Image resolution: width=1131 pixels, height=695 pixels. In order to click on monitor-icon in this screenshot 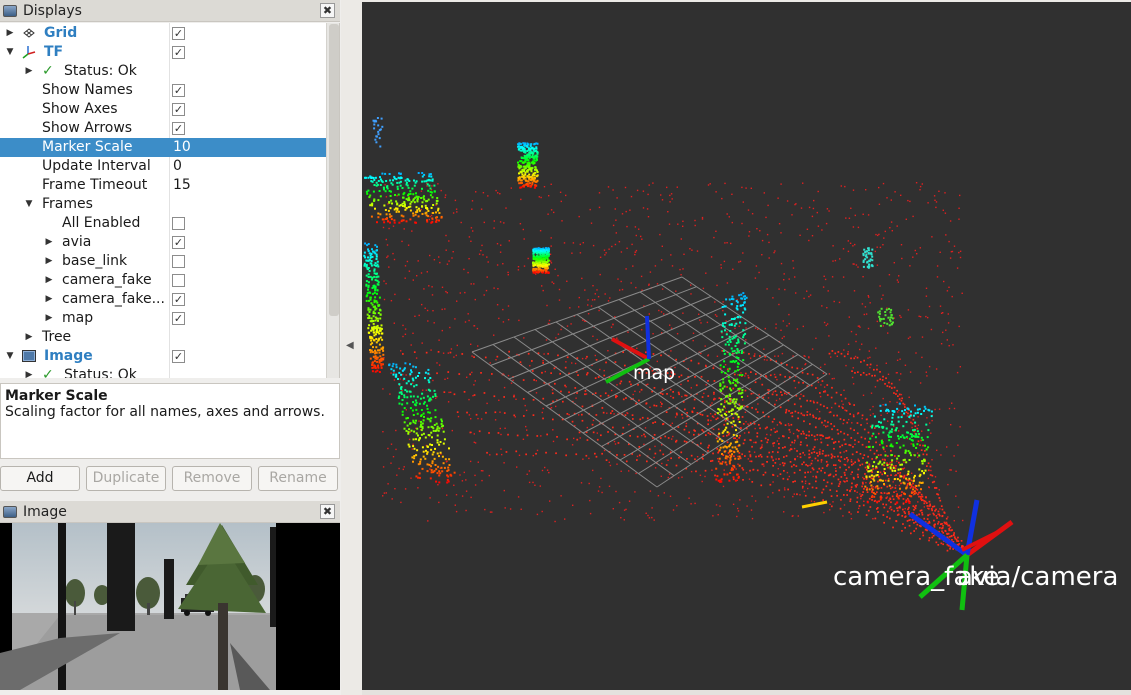, I will do `click(10, 10)`.